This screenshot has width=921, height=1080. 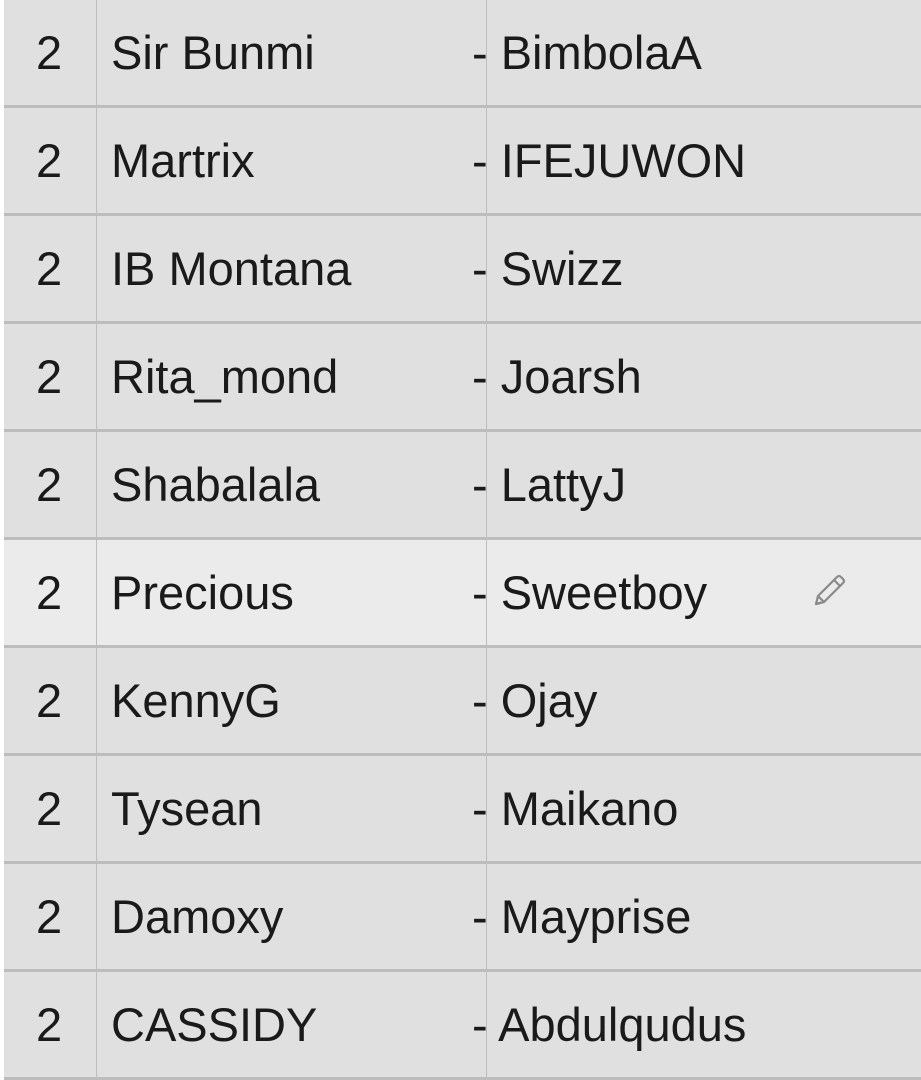 I want to click on match-cell: - IFEJUWON, so click(x=696, y=160).